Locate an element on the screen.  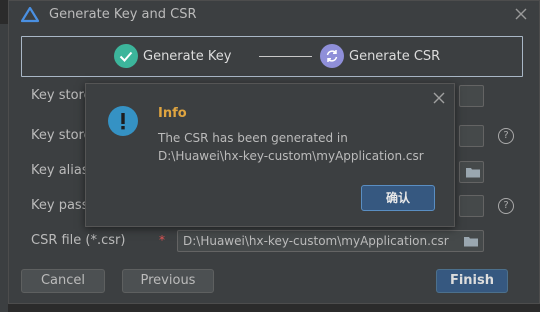
key-store-file-label: Key store is located at coordinates (61, 95).